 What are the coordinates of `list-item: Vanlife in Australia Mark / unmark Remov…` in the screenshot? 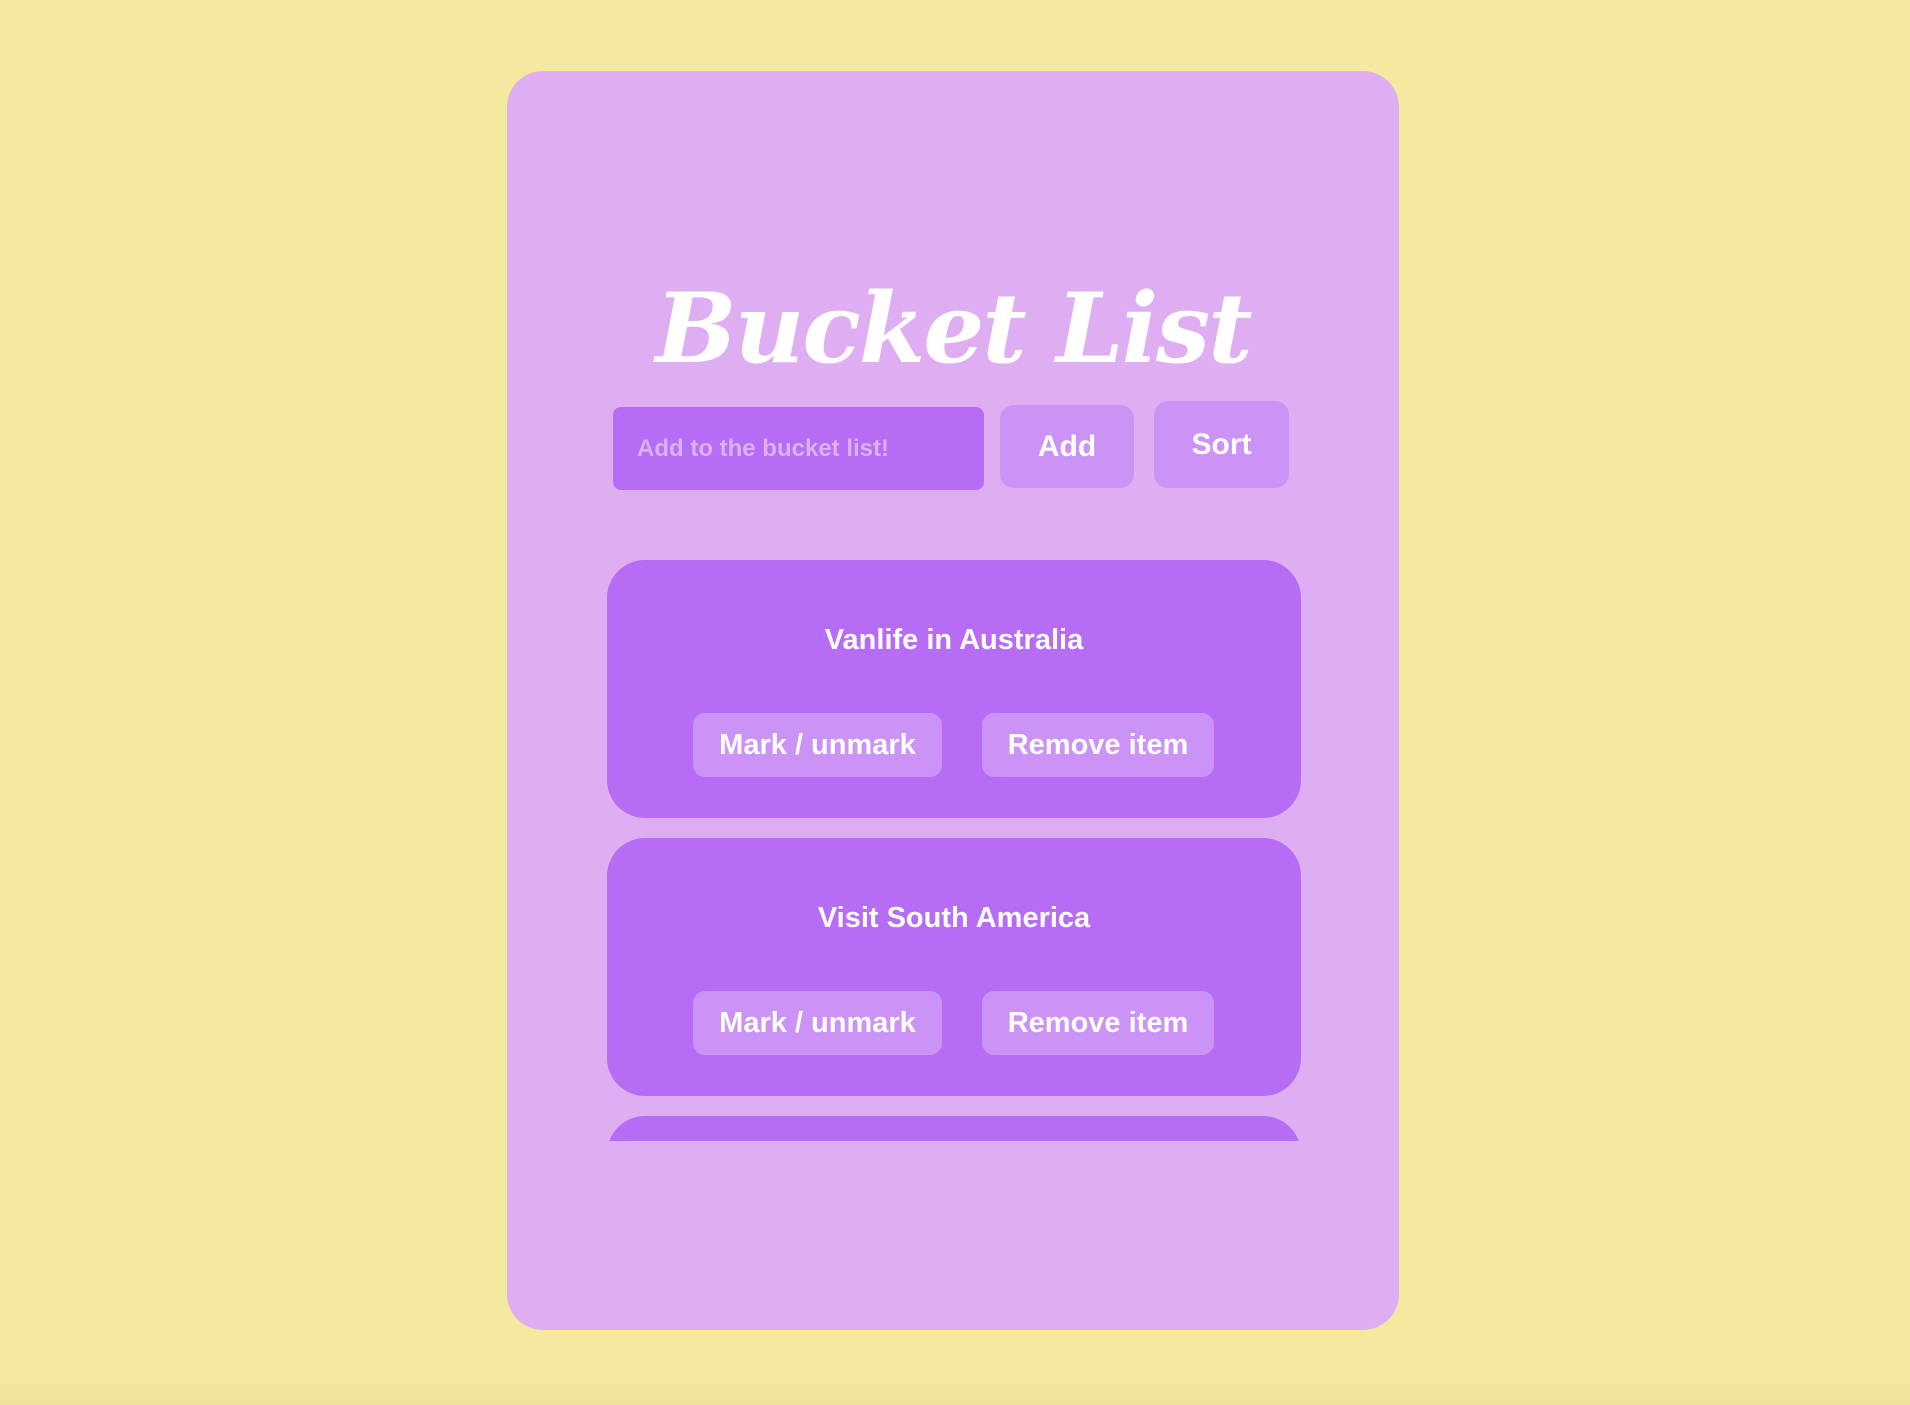 It's located at (954, 689).